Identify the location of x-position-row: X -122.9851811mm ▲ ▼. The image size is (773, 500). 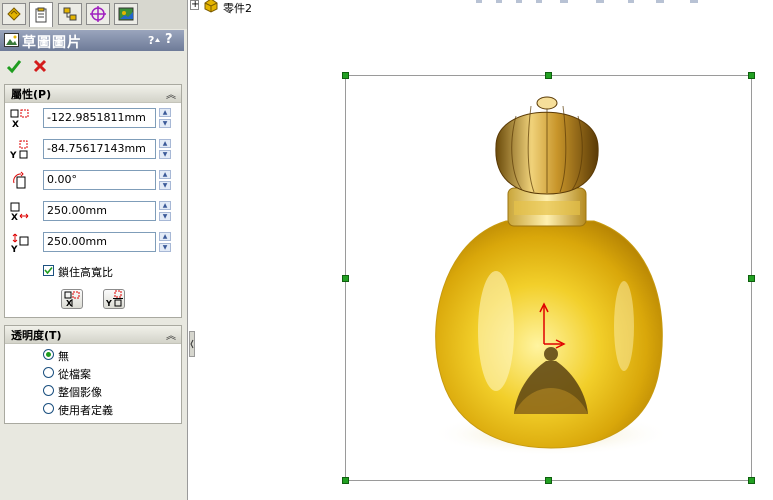
(93, 119).